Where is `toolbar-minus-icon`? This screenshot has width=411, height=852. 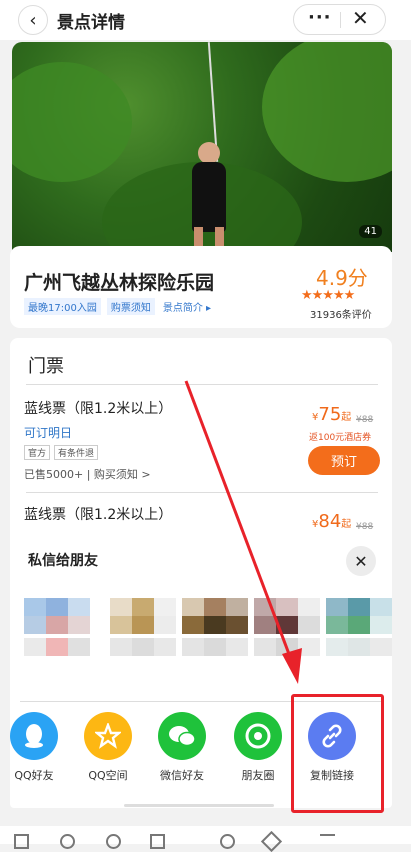 toolbar-minus-icon is located at coordinates (327, 841).